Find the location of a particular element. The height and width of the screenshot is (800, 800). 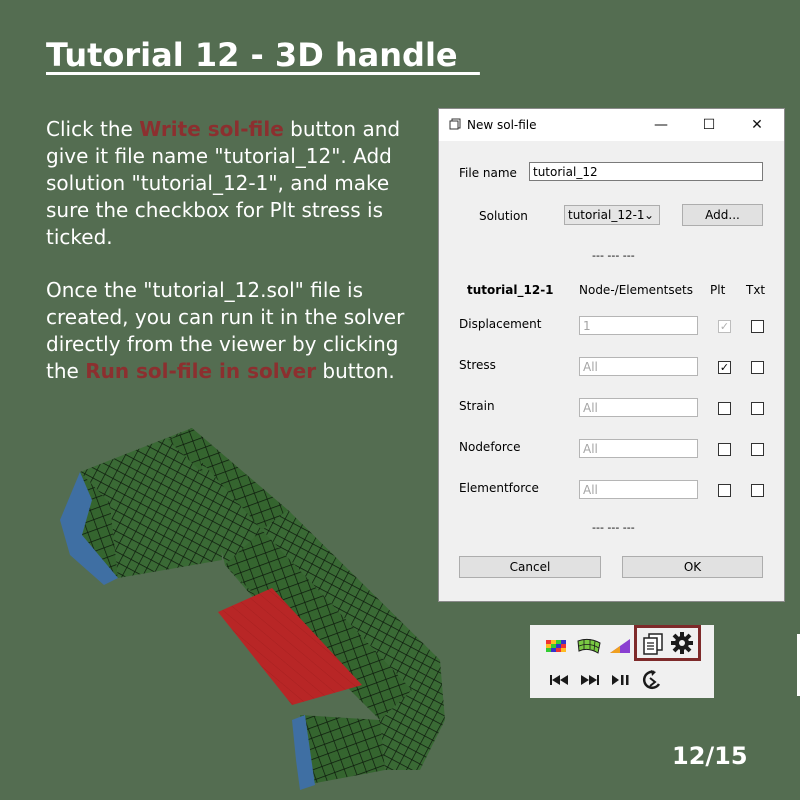

strain-sets-input: All is located at coordinates (638, 407).